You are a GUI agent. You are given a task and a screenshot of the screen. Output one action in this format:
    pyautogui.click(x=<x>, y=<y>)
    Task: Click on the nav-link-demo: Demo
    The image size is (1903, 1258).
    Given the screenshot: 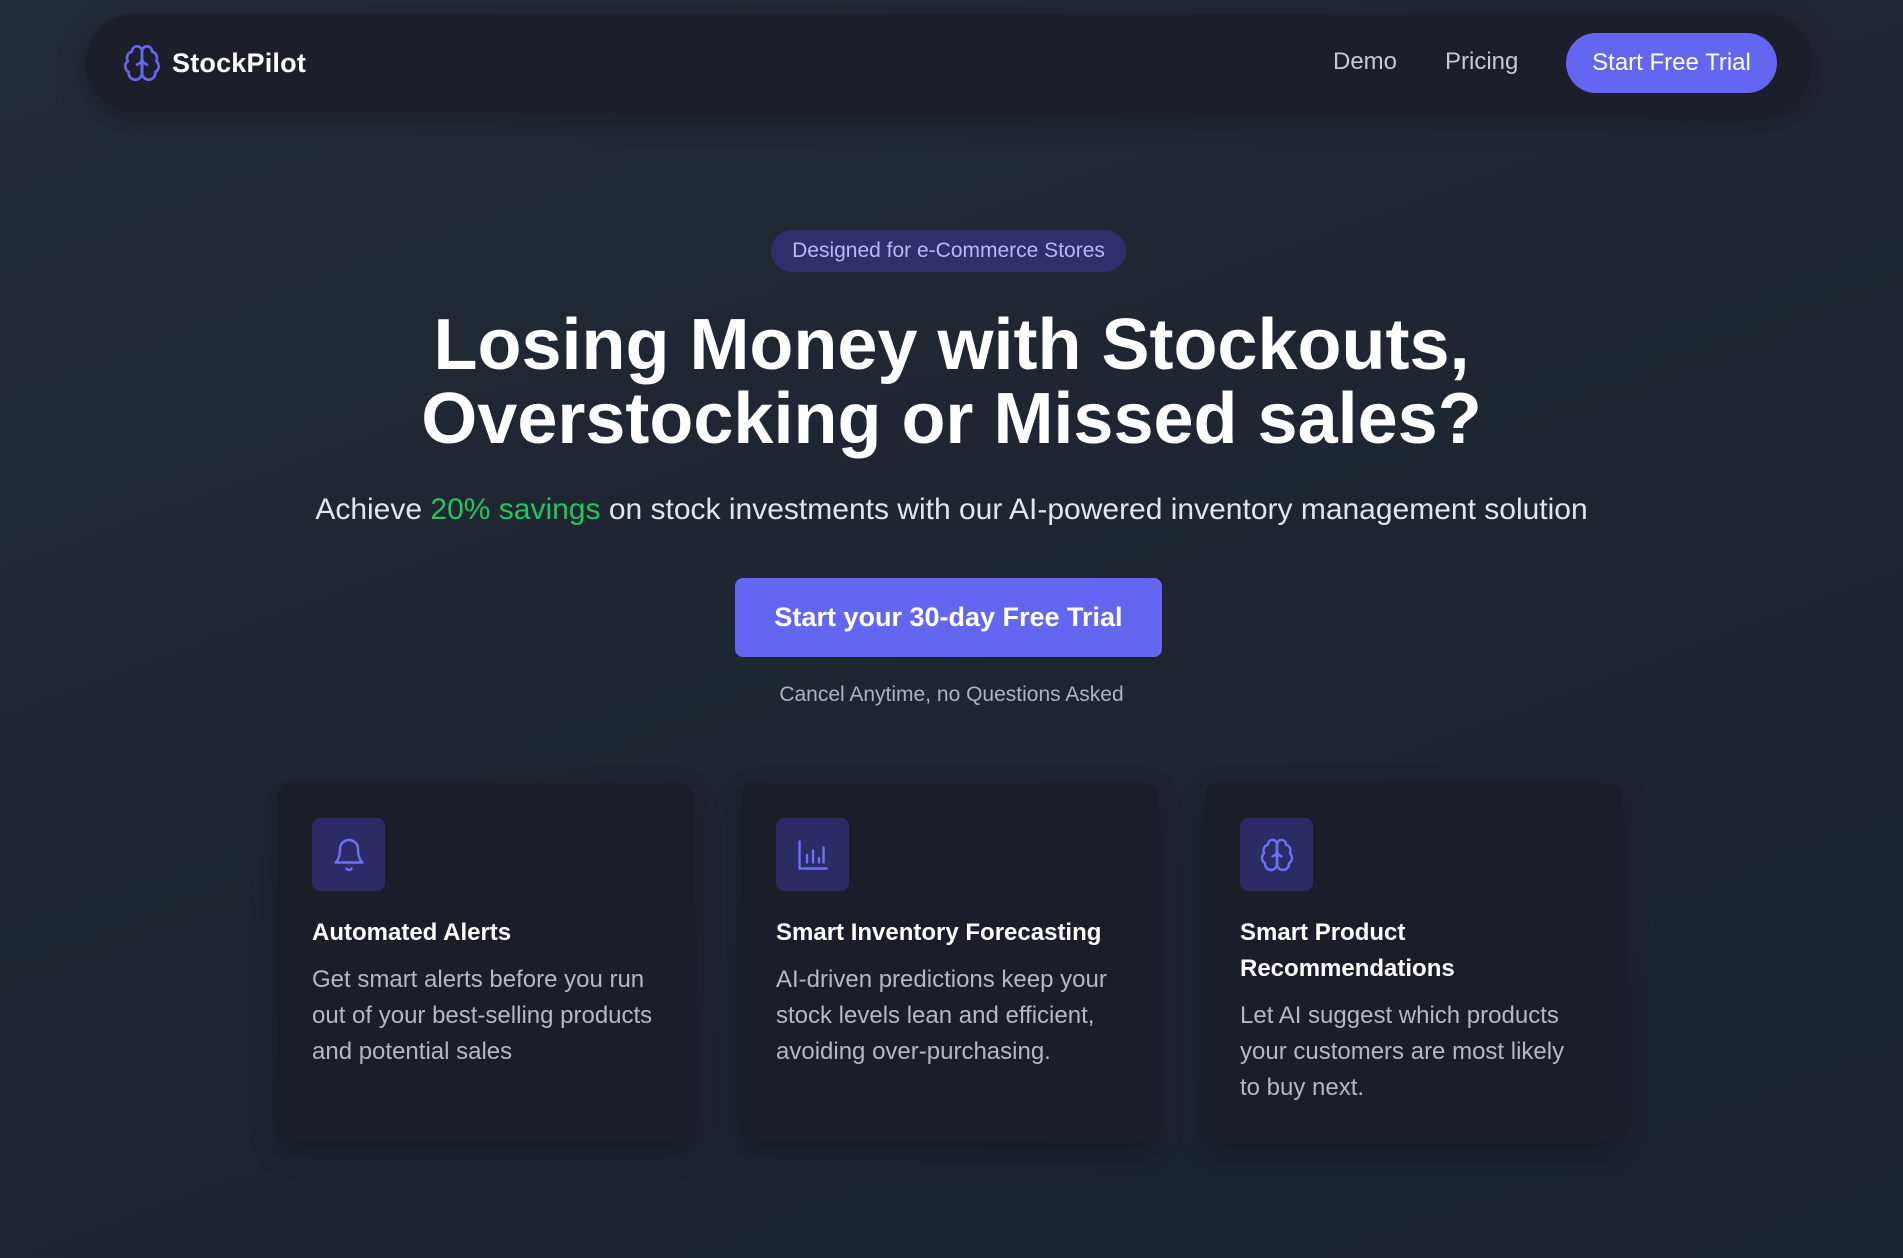 What is the action you would take?
    pyautogui.click(x=1365, y=62)
    